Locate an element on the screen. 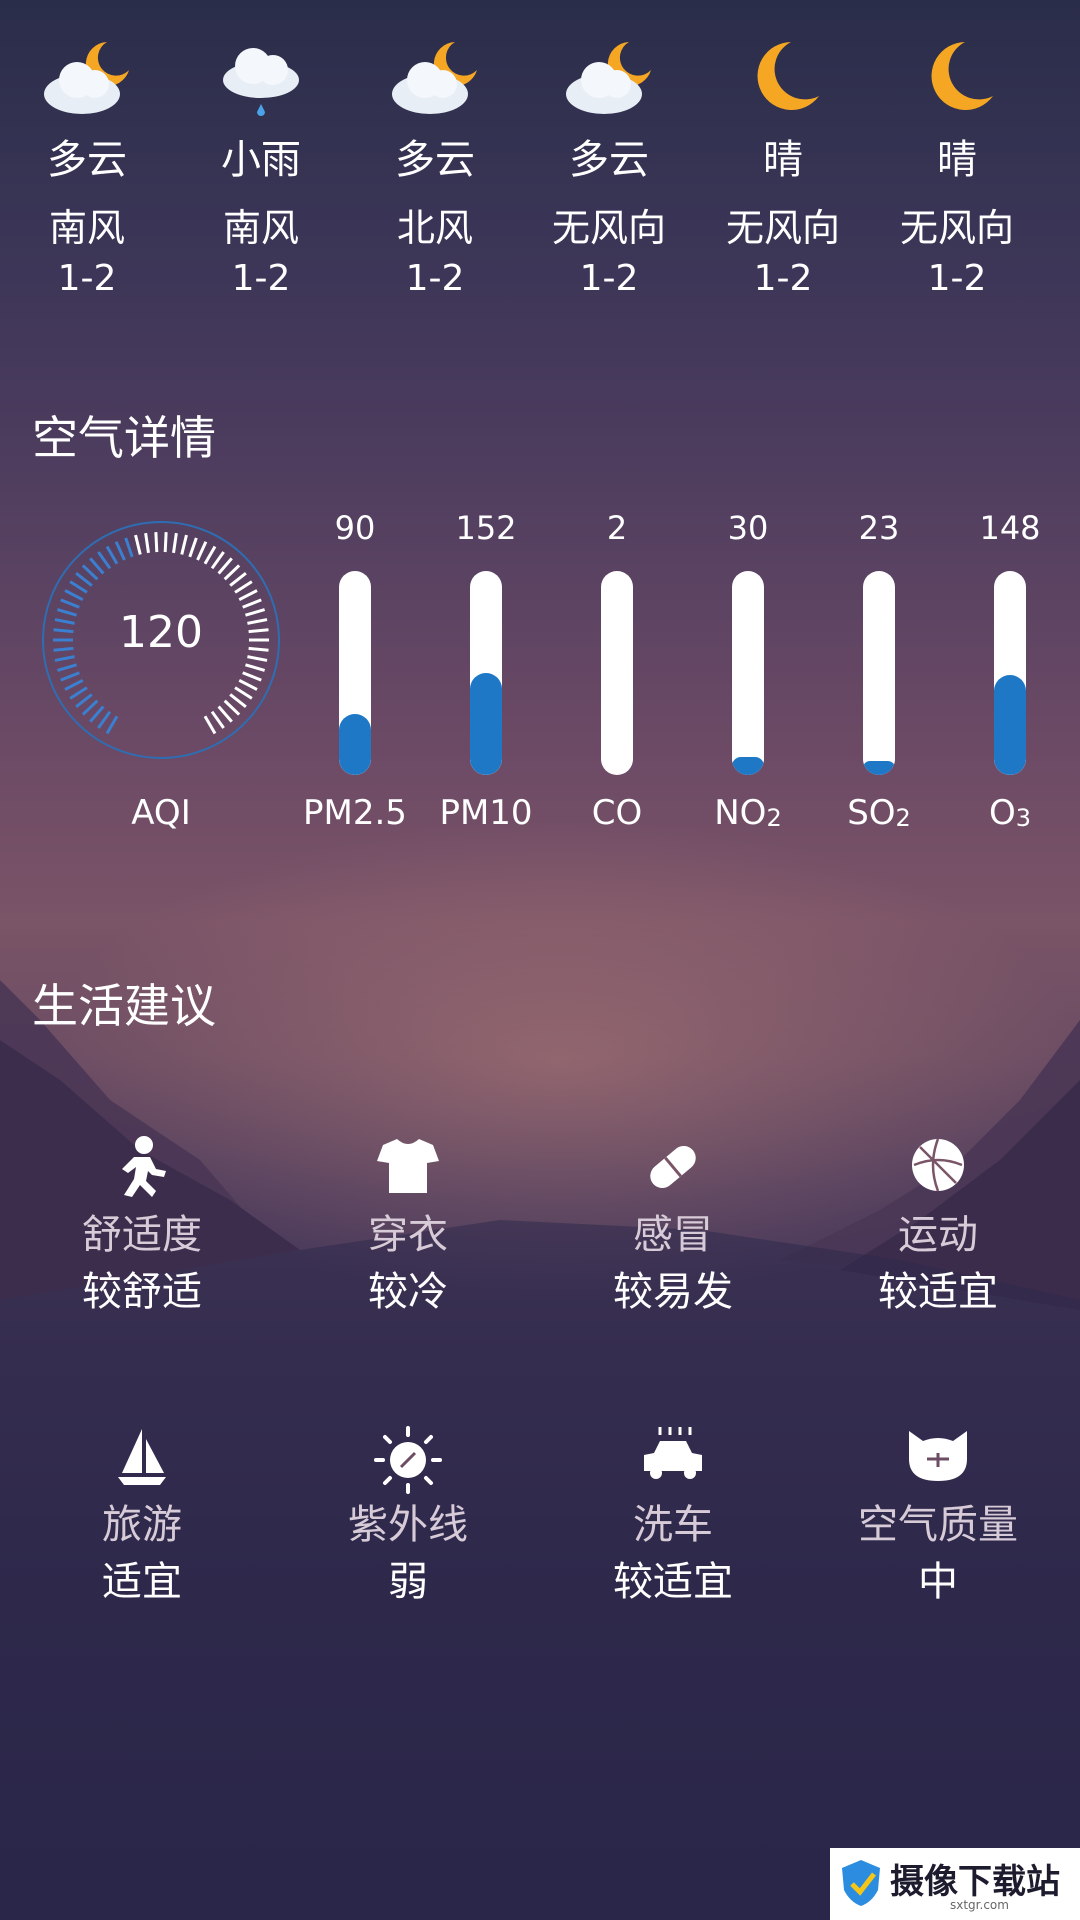 This screenshot has width=1080, height=1920. light-rain-icon is located at coordinates (261, 75).